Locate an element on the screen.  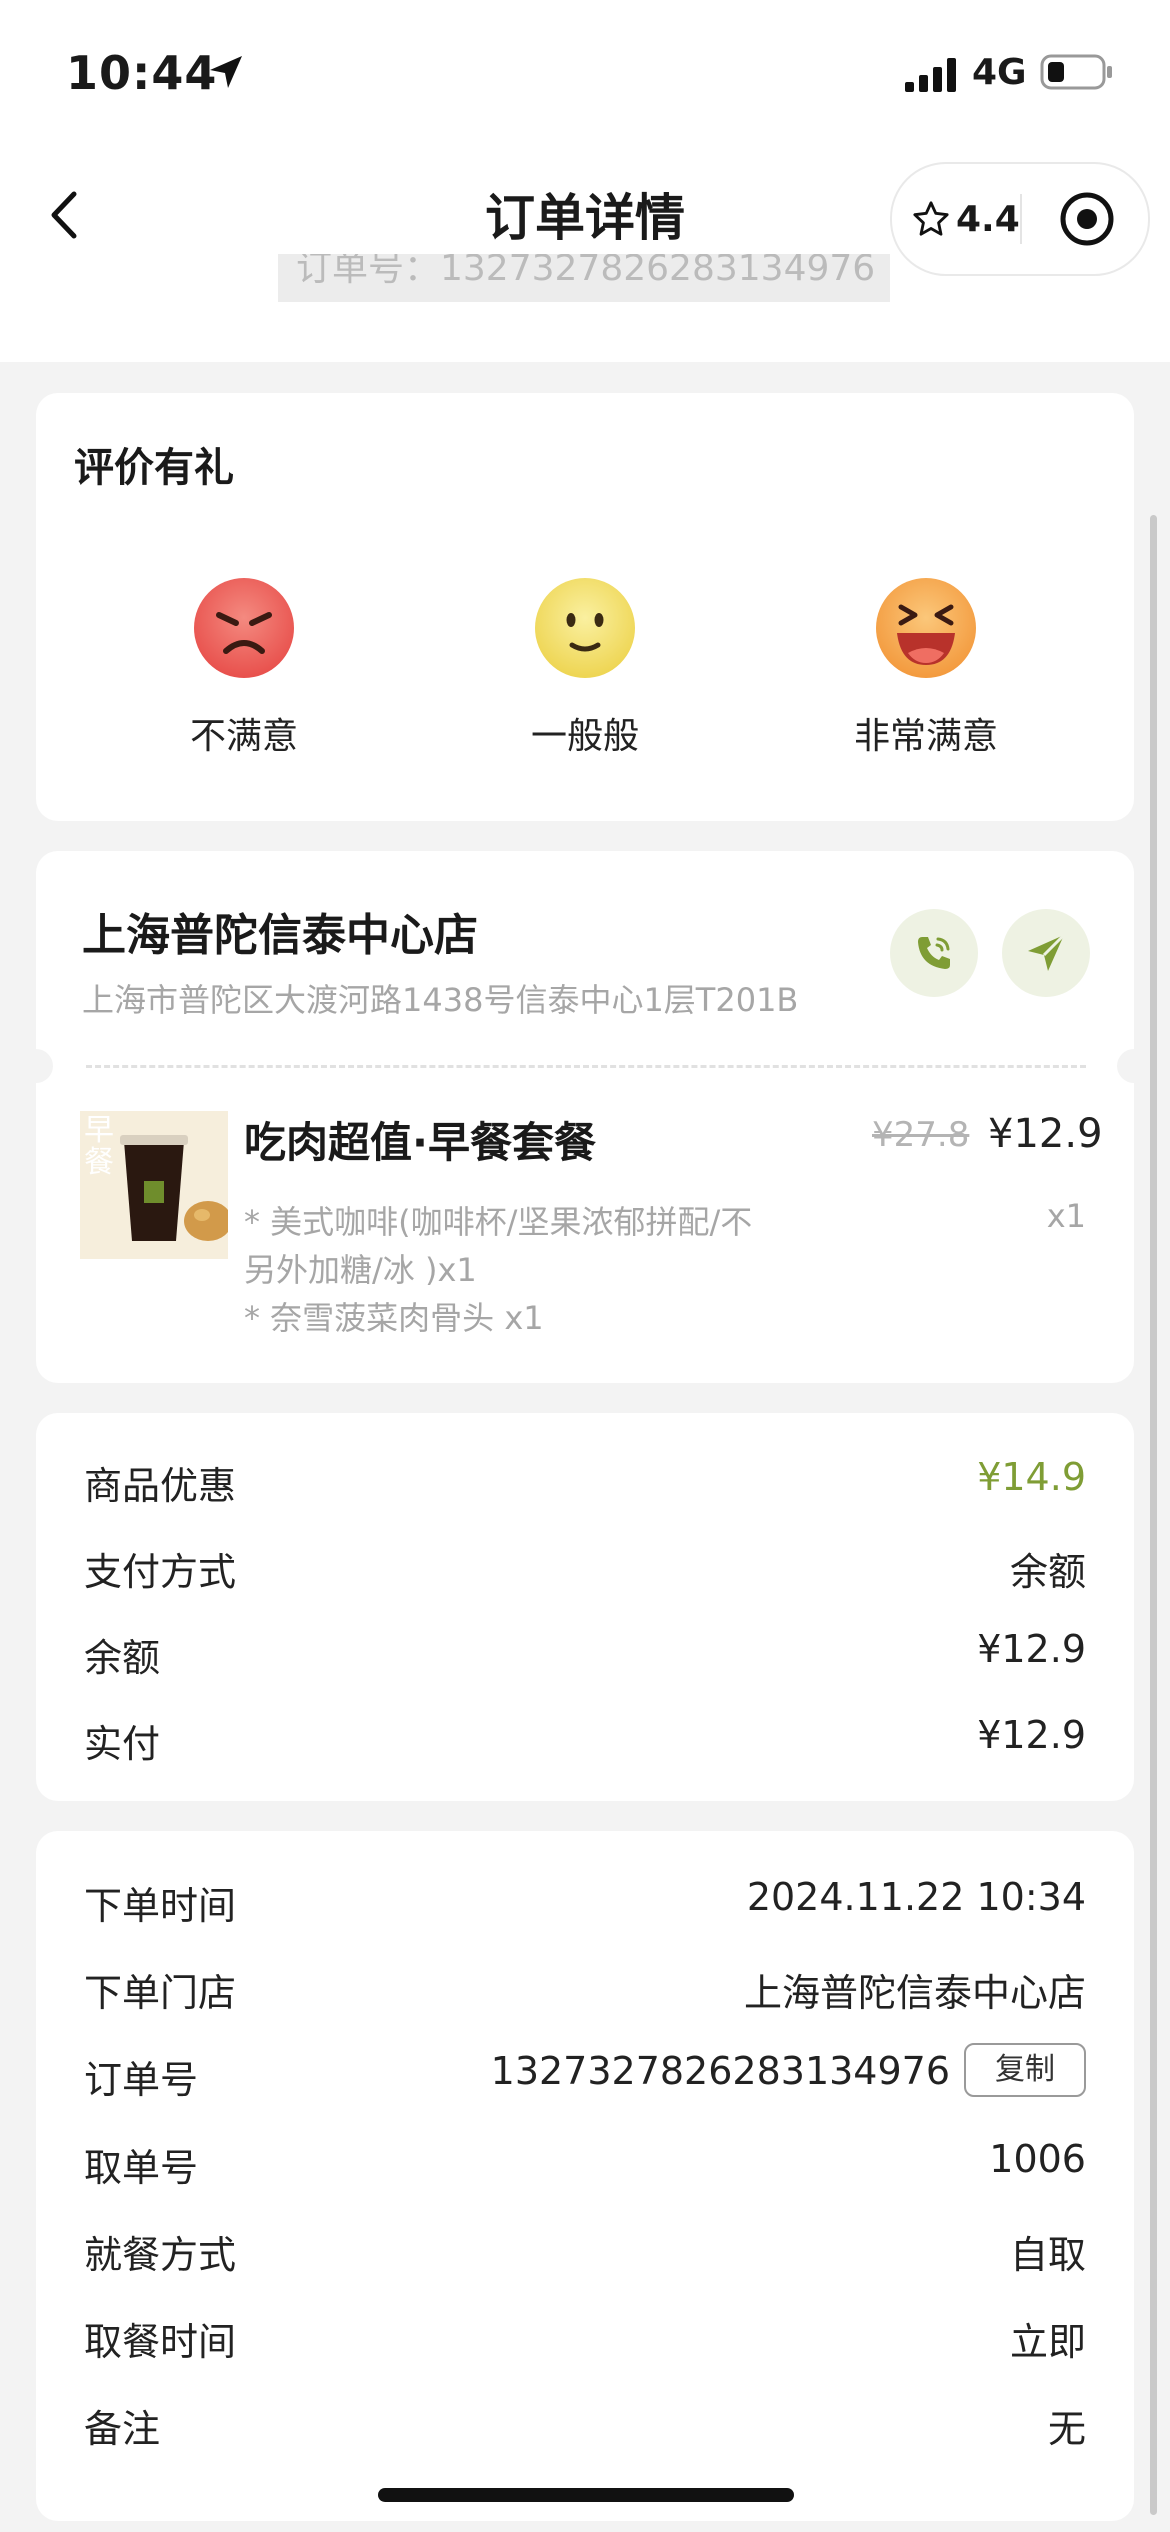
status-bar: 10:44 4G is located at coordinates (585, 70).